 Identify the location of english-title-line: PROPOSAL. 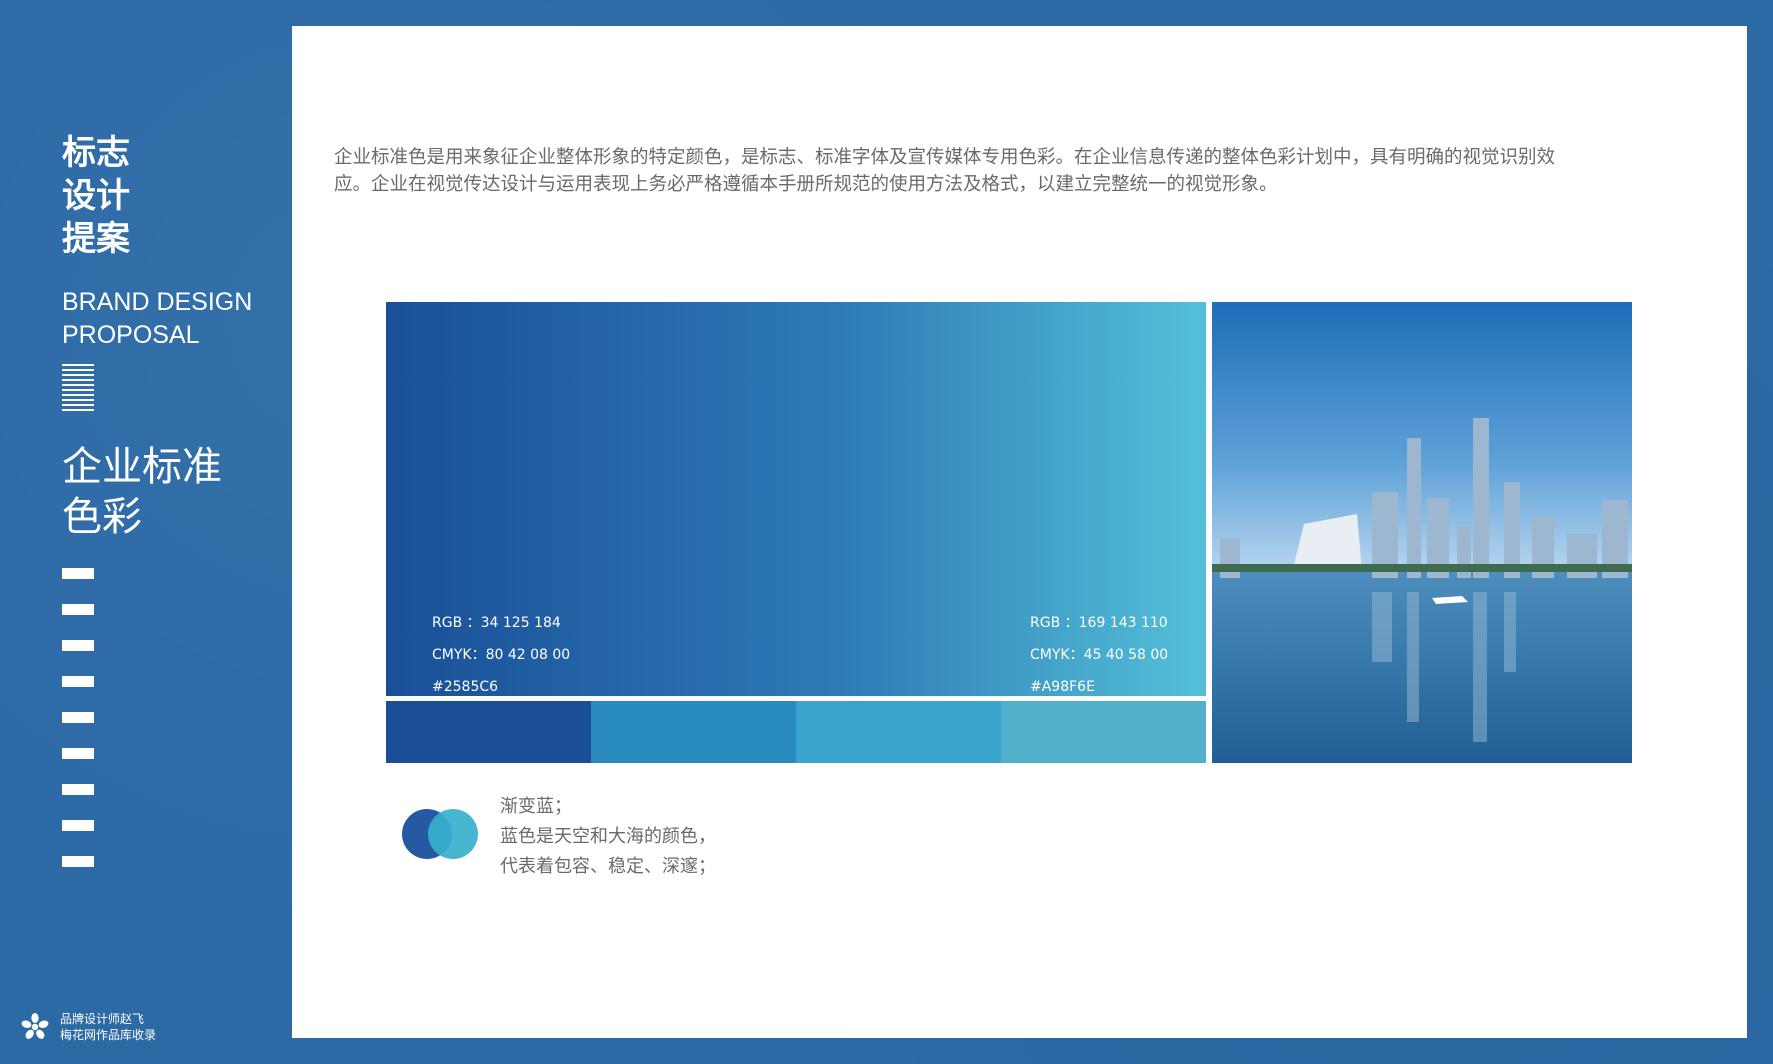
(131, 335).